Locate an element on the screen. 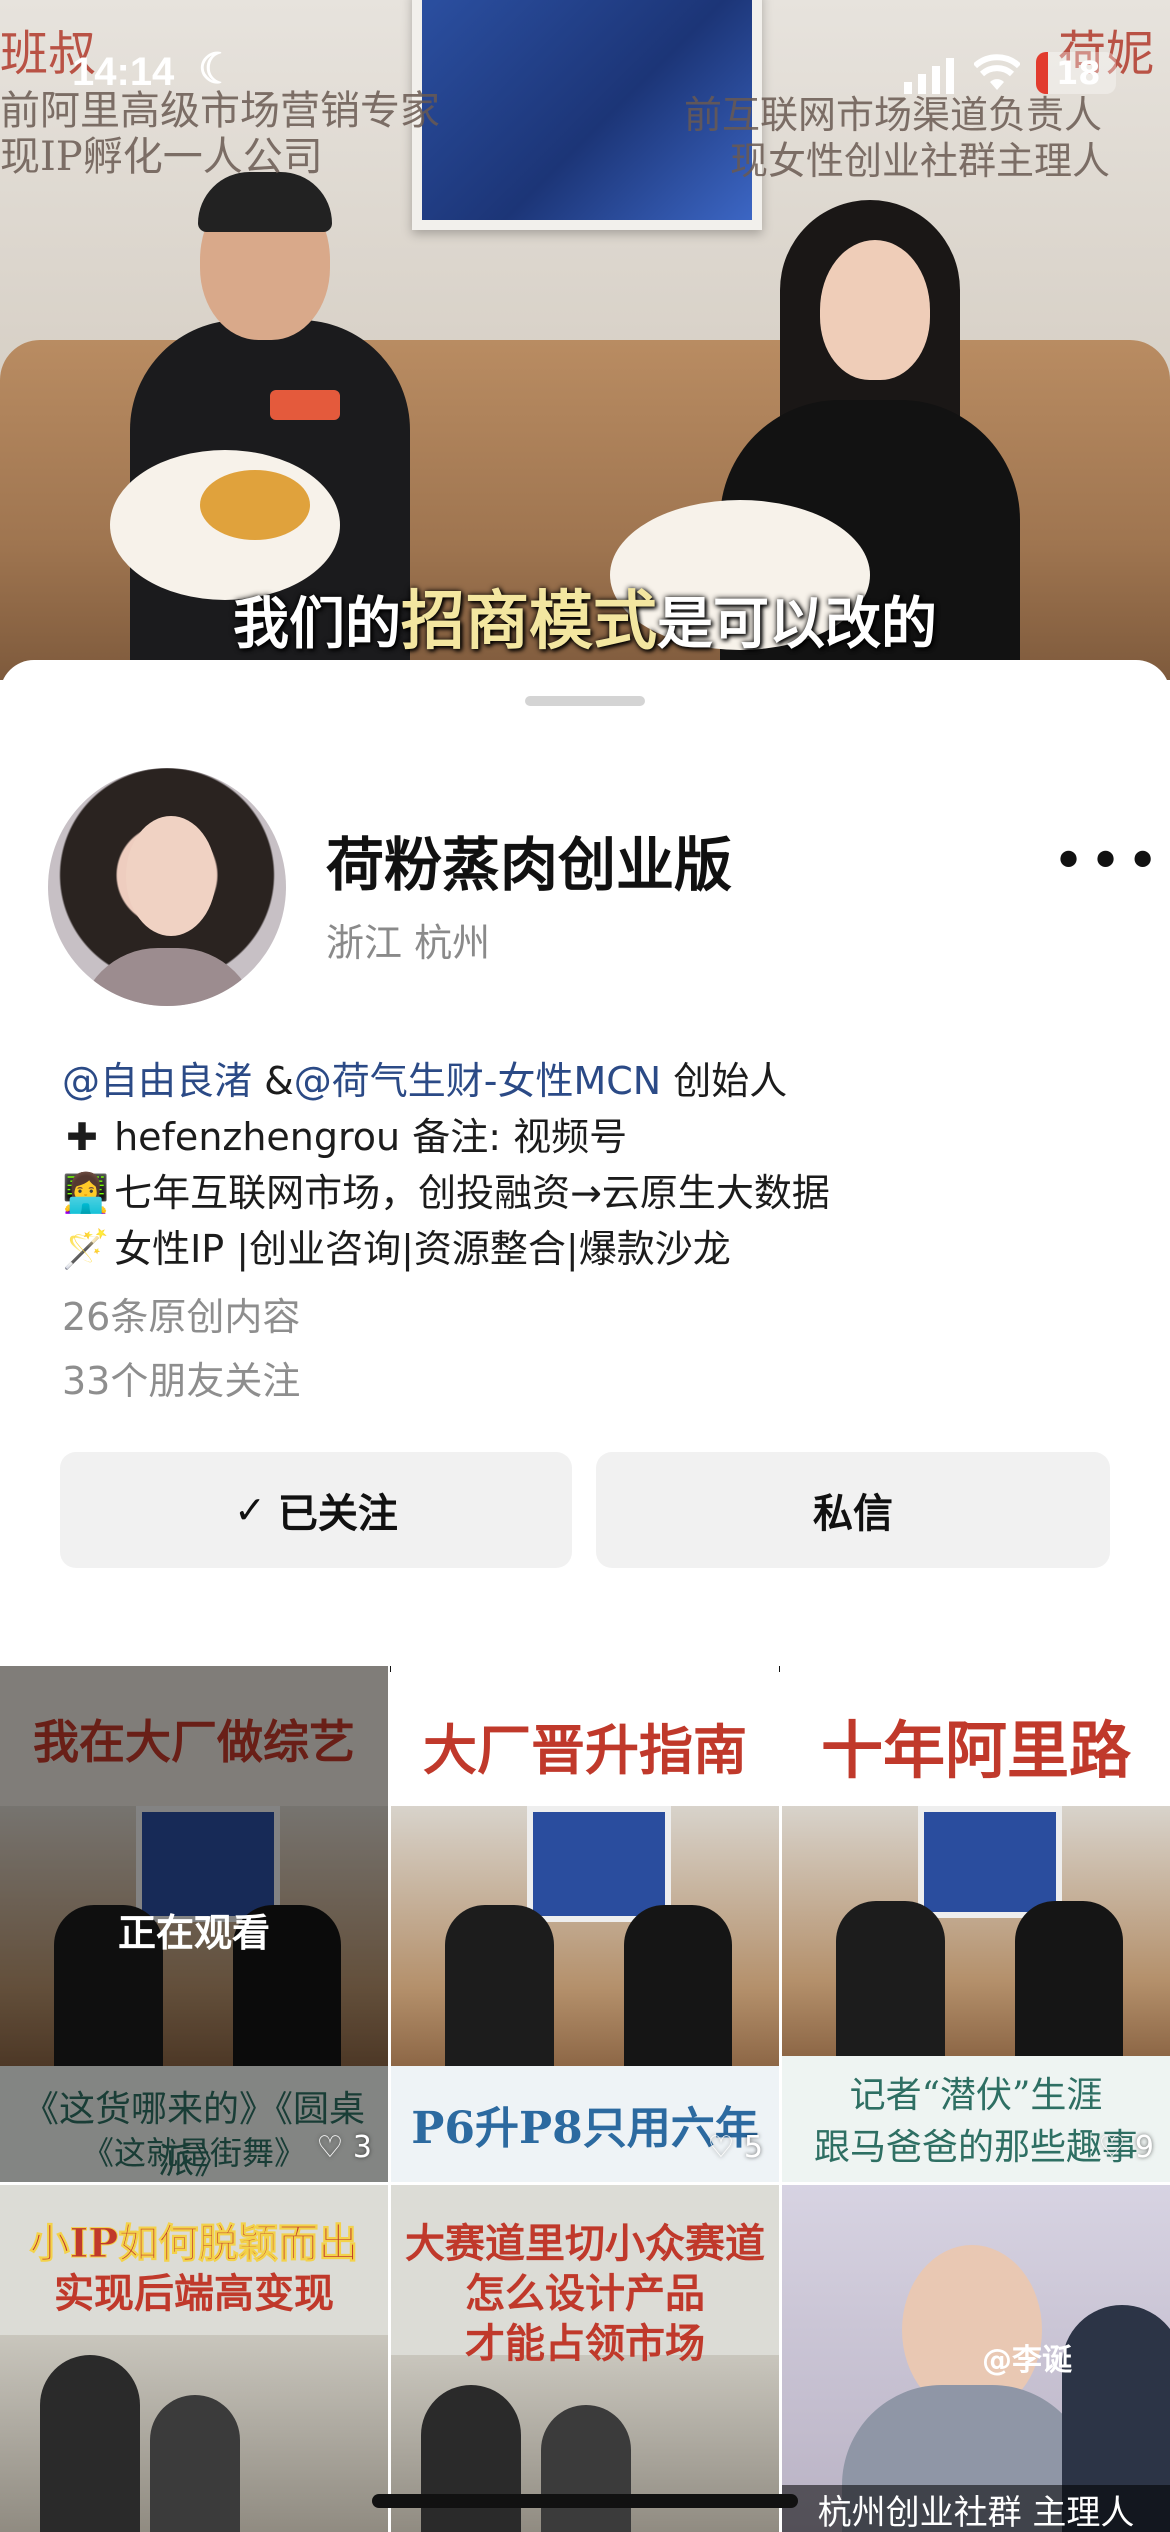 This screenshot has height=2532, width=1170. video-thumbnail-1: 我在大厂做综艺 《这货哪来的》《圆桌派》 《这就是街舞》 正在观看 ♡ 3 is located at coordinates (194, 1924).